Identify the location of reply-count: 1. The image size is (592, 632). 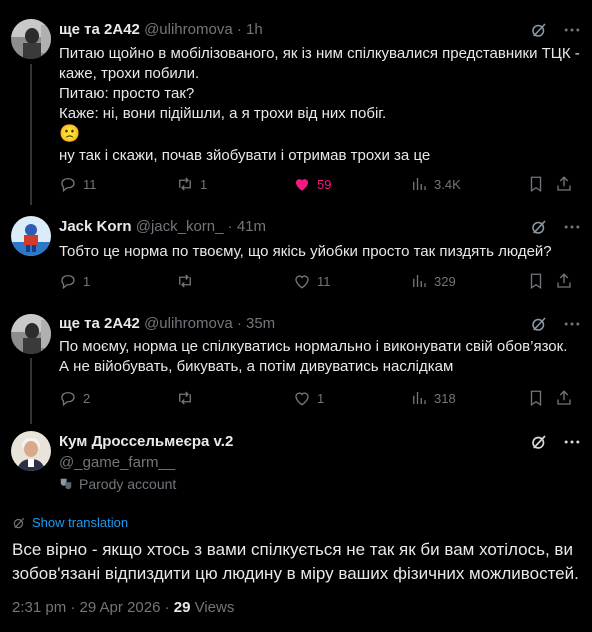
(87, 281).